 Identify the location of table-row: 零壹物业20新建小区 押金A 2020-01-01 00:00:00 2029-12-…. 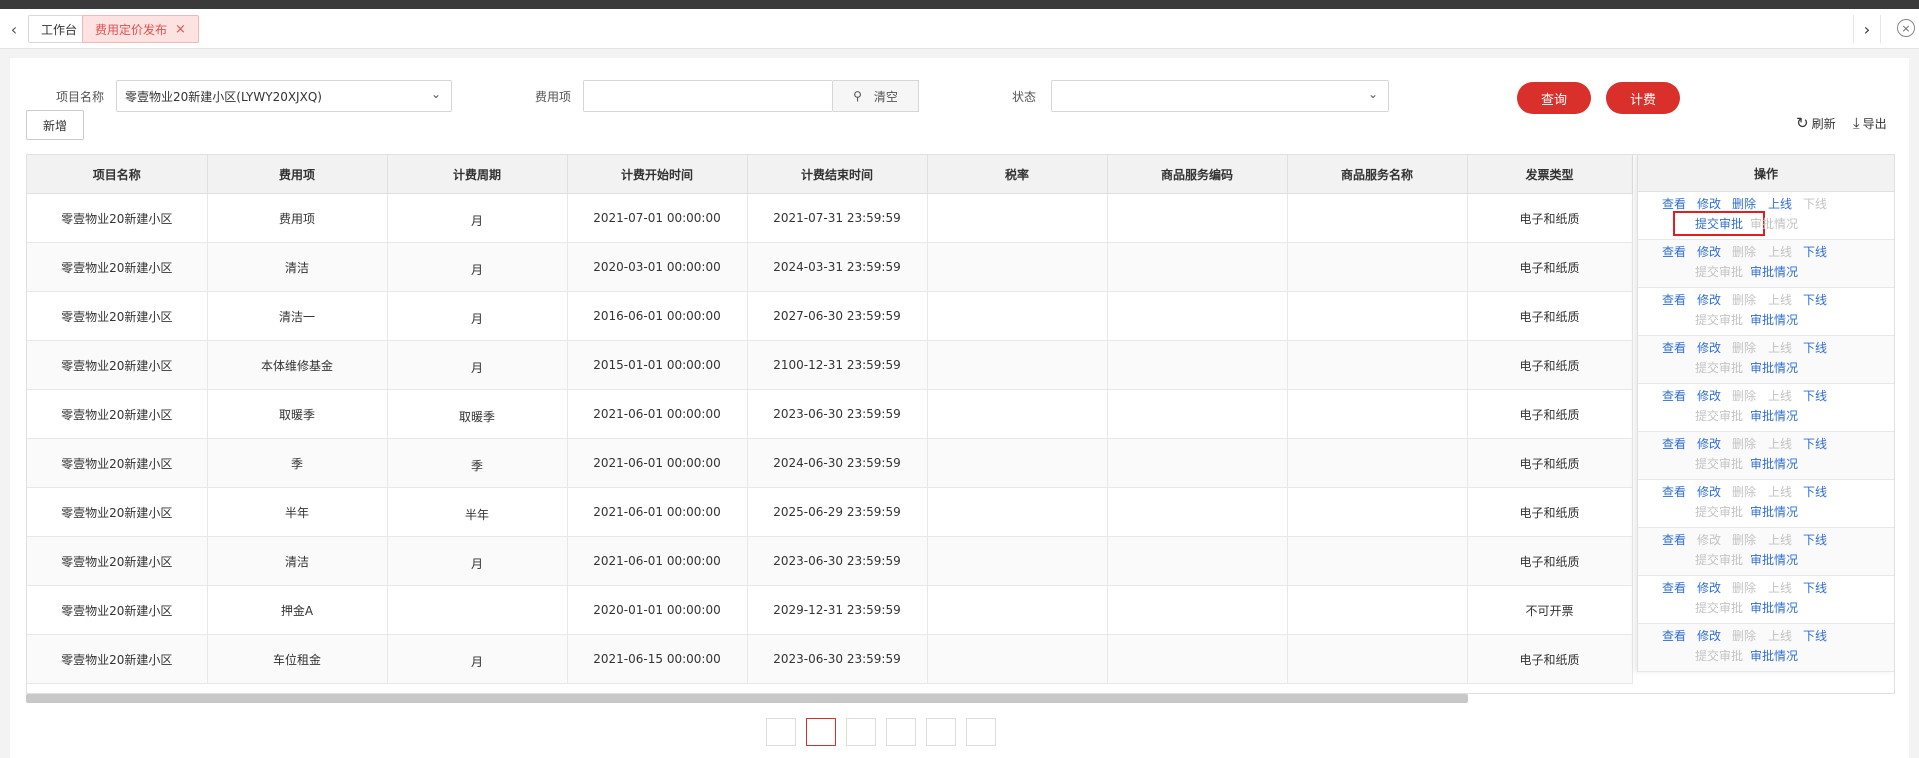
(830, 610).